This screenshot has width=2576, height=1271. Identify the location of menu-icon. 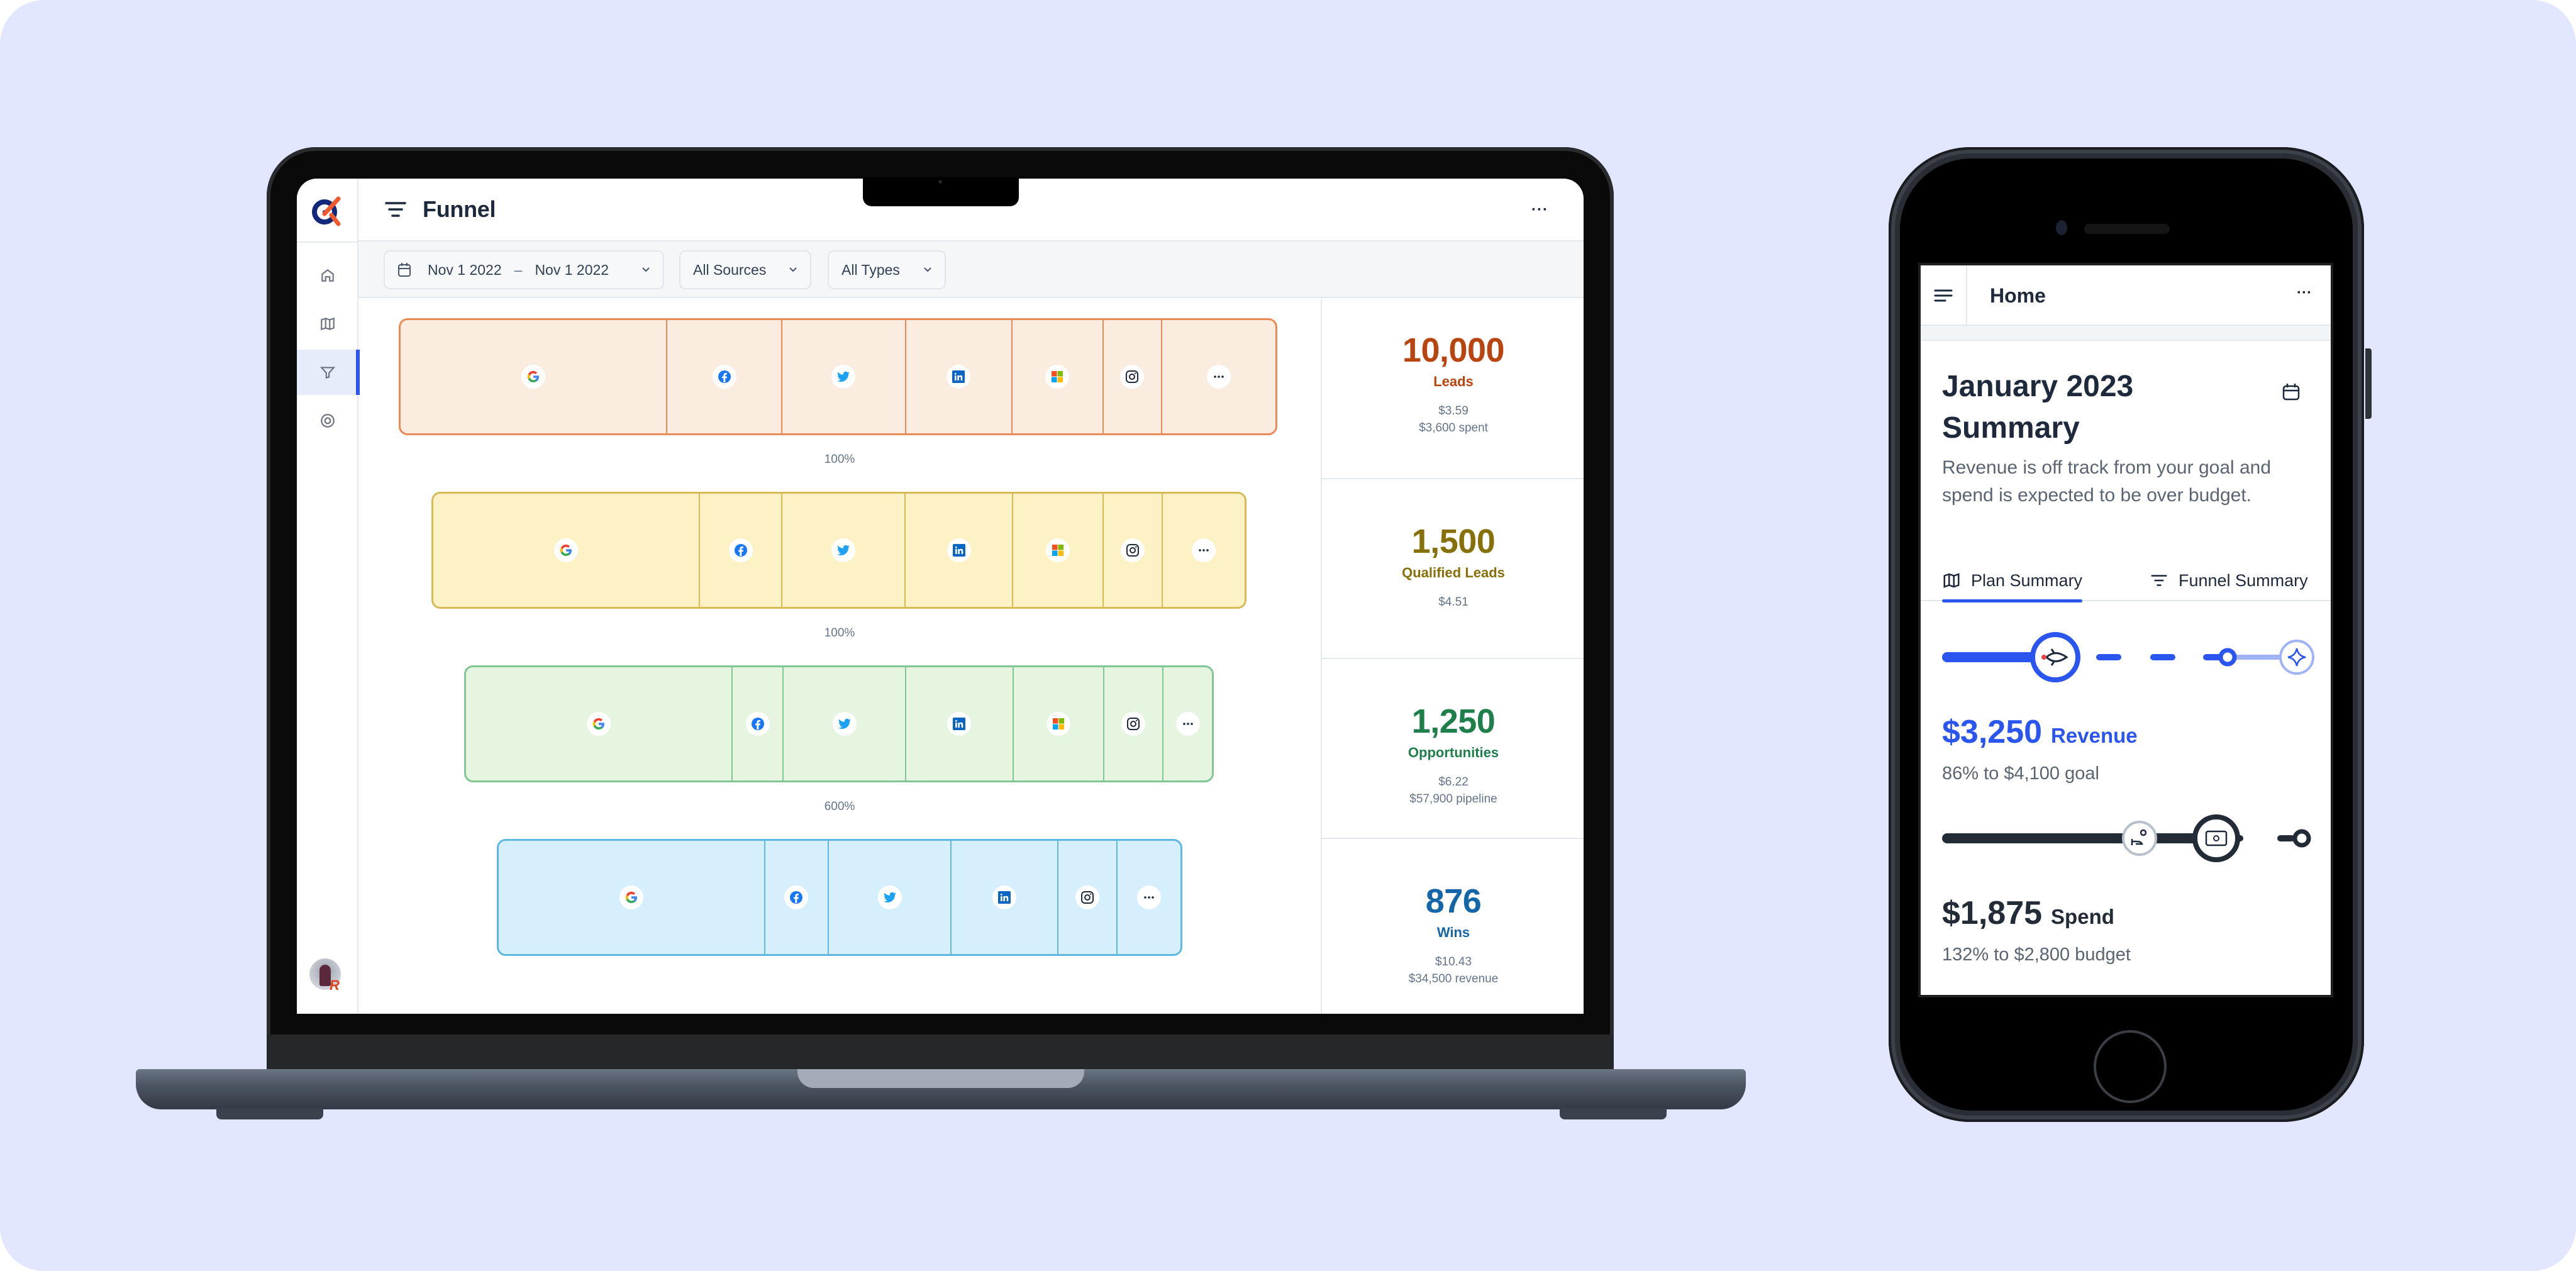
(1943, 295).